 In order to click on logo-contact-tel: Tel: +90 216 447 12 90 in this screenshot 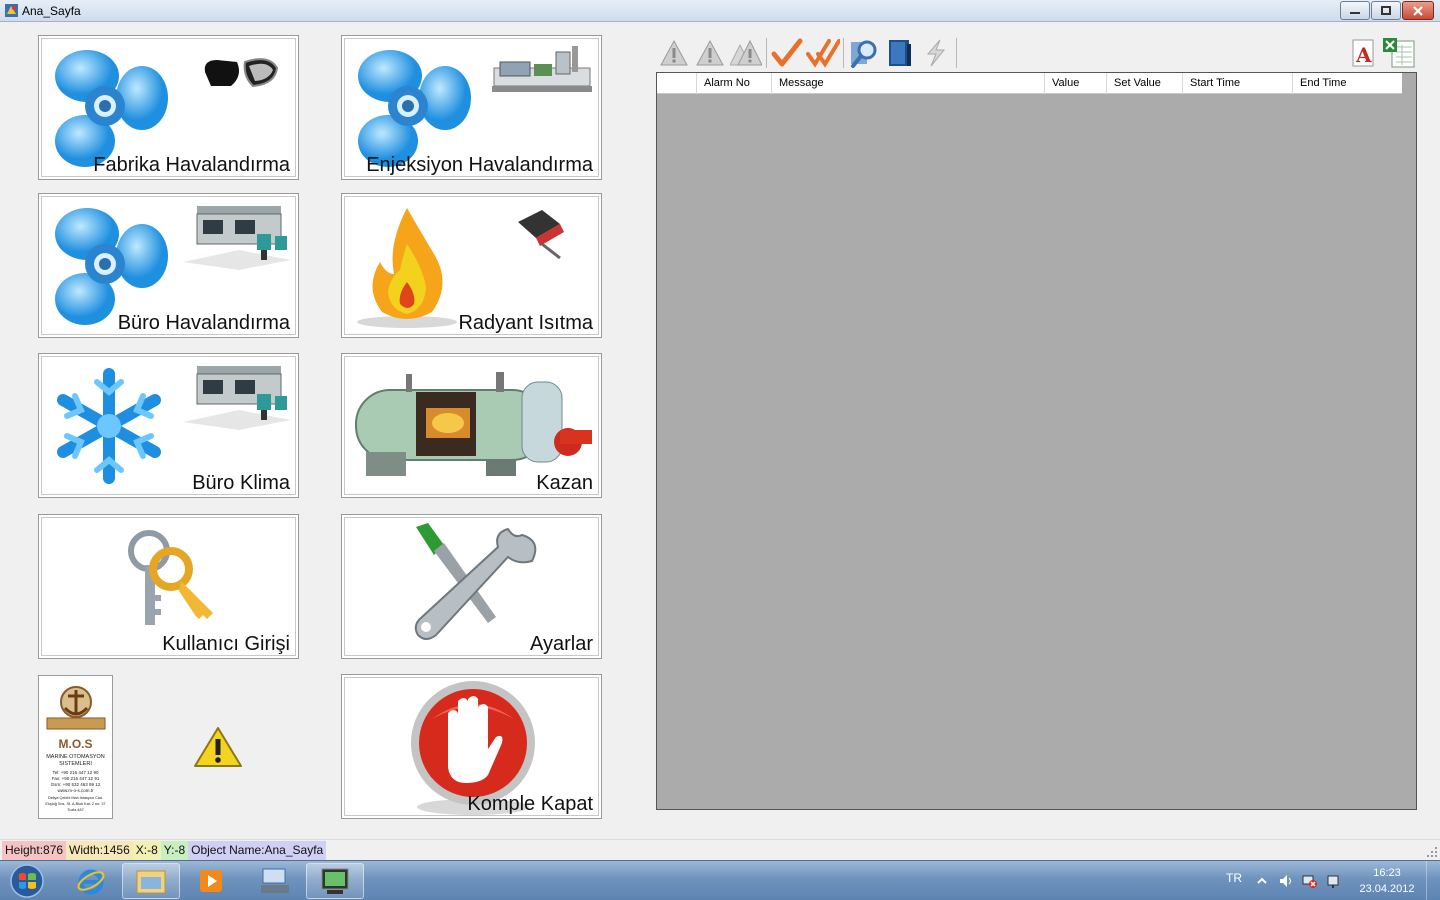, I will do `click(75, 772)`.